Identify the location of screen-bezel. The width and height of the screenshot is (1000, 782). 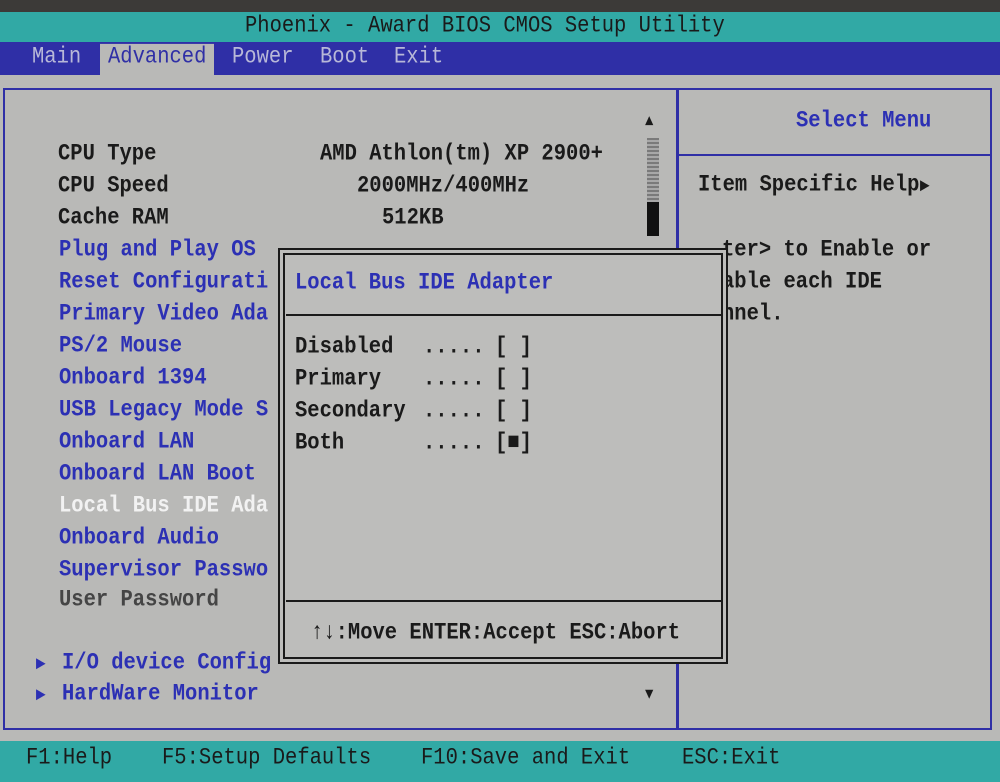
(500, 6).